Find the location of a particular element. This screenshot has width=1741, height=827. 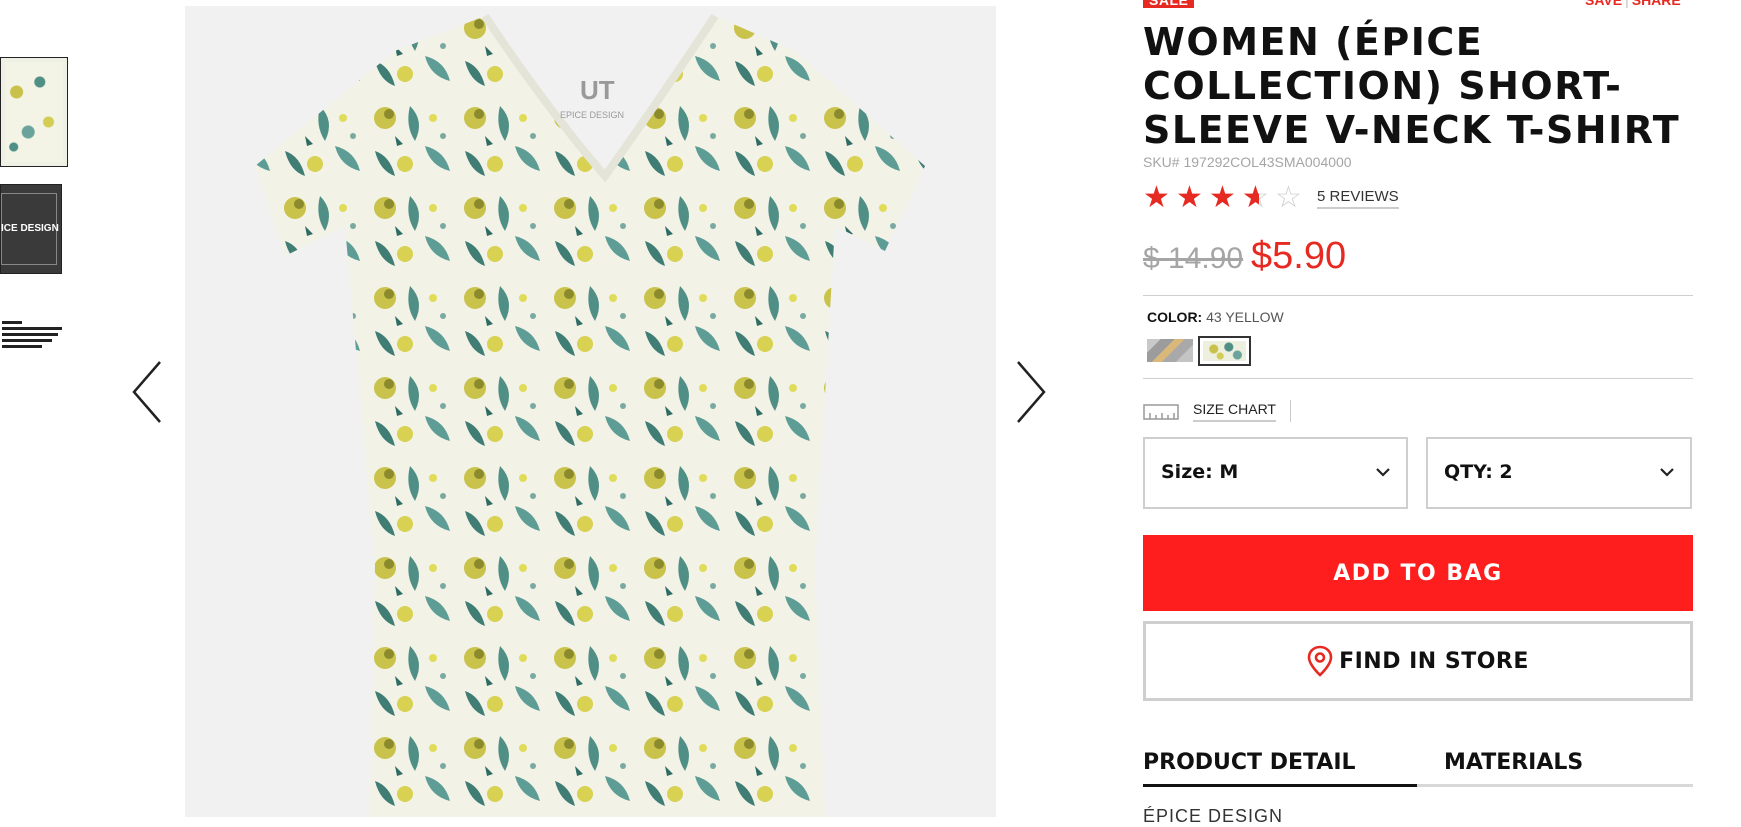

star-half-icon: ☆ is located at coordinates (1258, 198).